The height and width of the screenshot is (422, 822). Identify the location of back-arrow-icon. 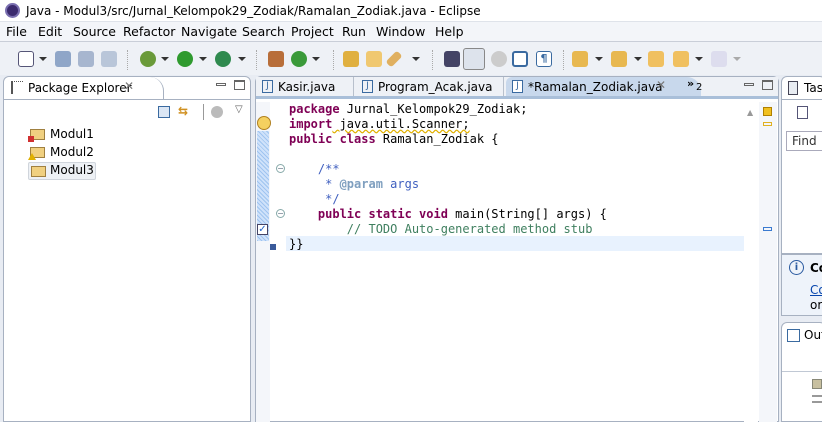
(681, 59).